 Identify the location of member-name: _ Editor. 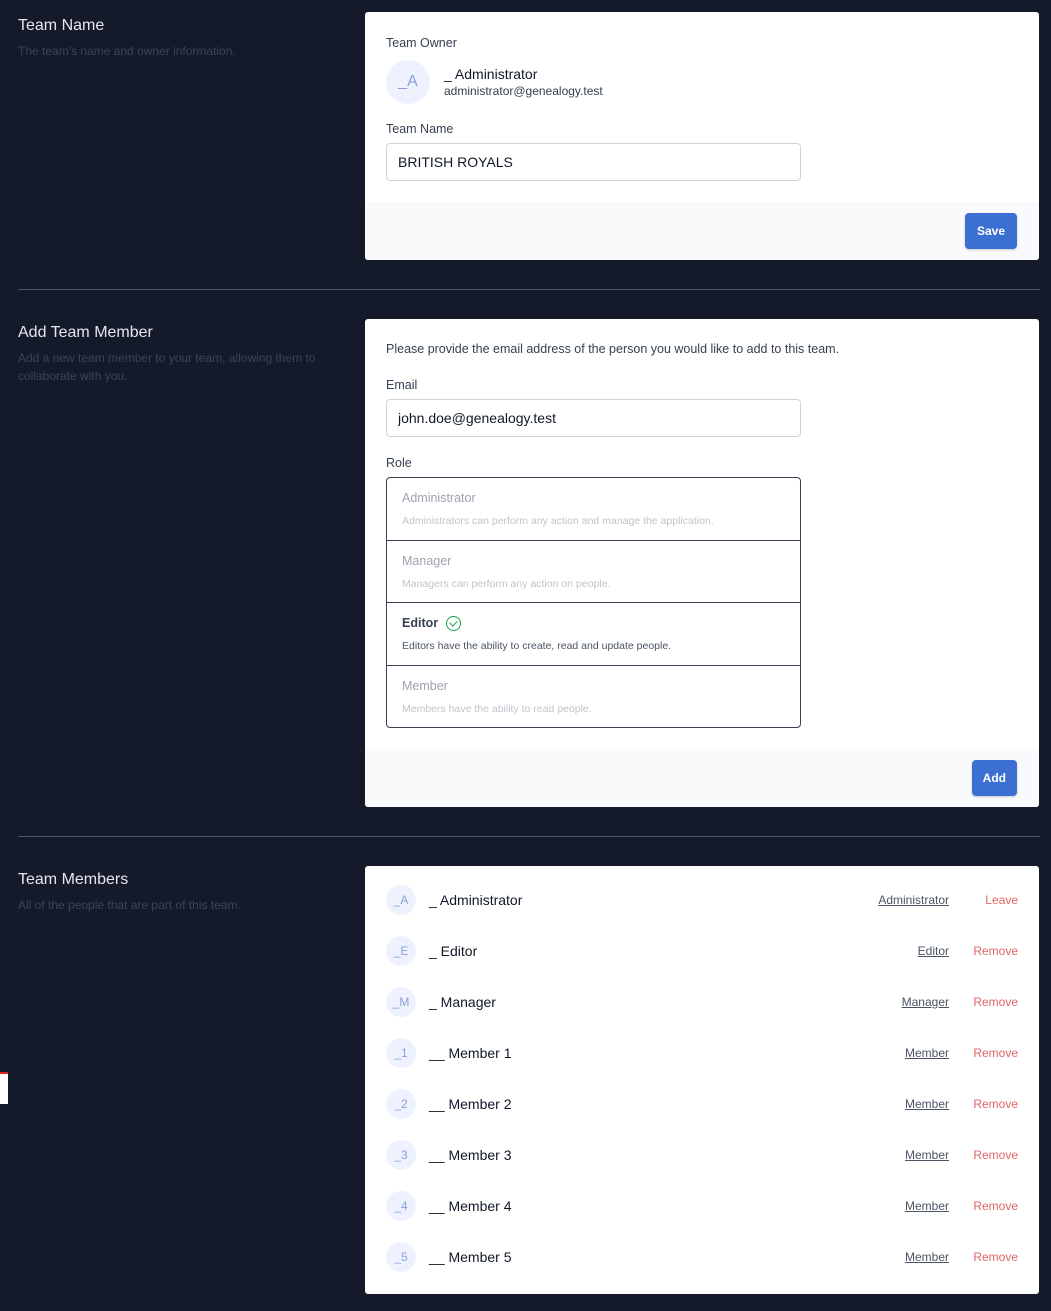
(453, 951).